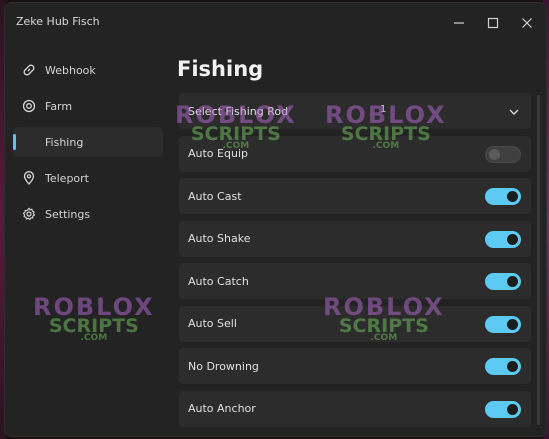 The height and width of the screenshot is (439, 549). I want to click on sidebar-item-settings: Settings, so click(88, 214).